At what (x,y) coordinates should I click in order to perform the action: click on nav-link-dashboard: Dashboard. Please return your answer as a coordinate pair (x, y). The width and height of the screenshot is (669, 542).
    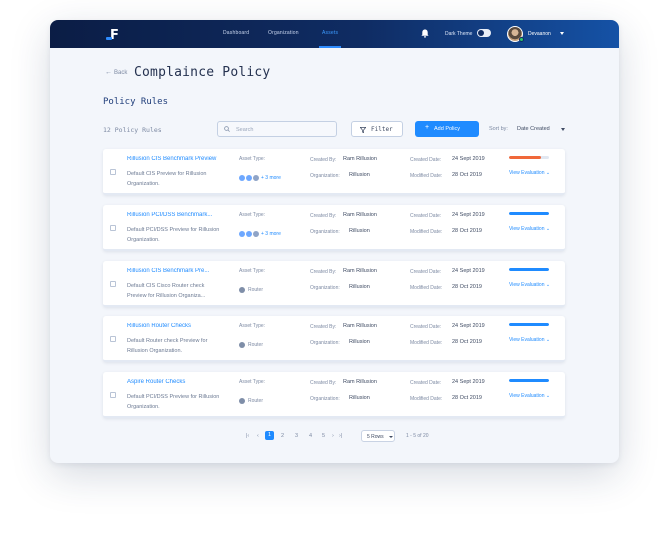
    Looking at the image, I should click on (236, 33).